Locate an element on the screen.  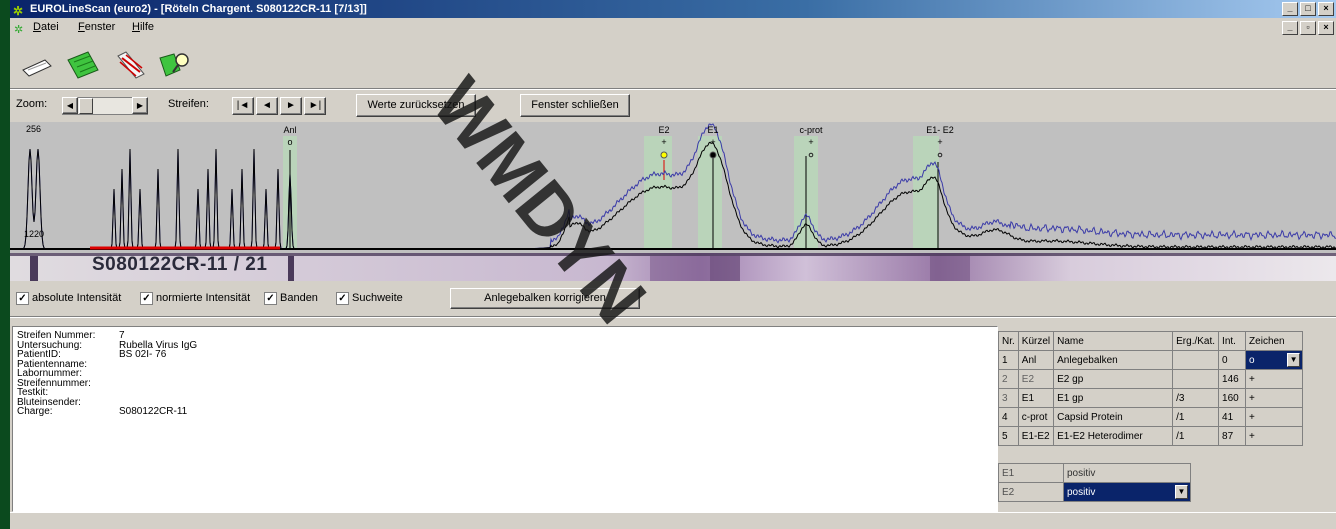
normalized-intensity-label: normierte Intensität is located at coordinates (203, 298).